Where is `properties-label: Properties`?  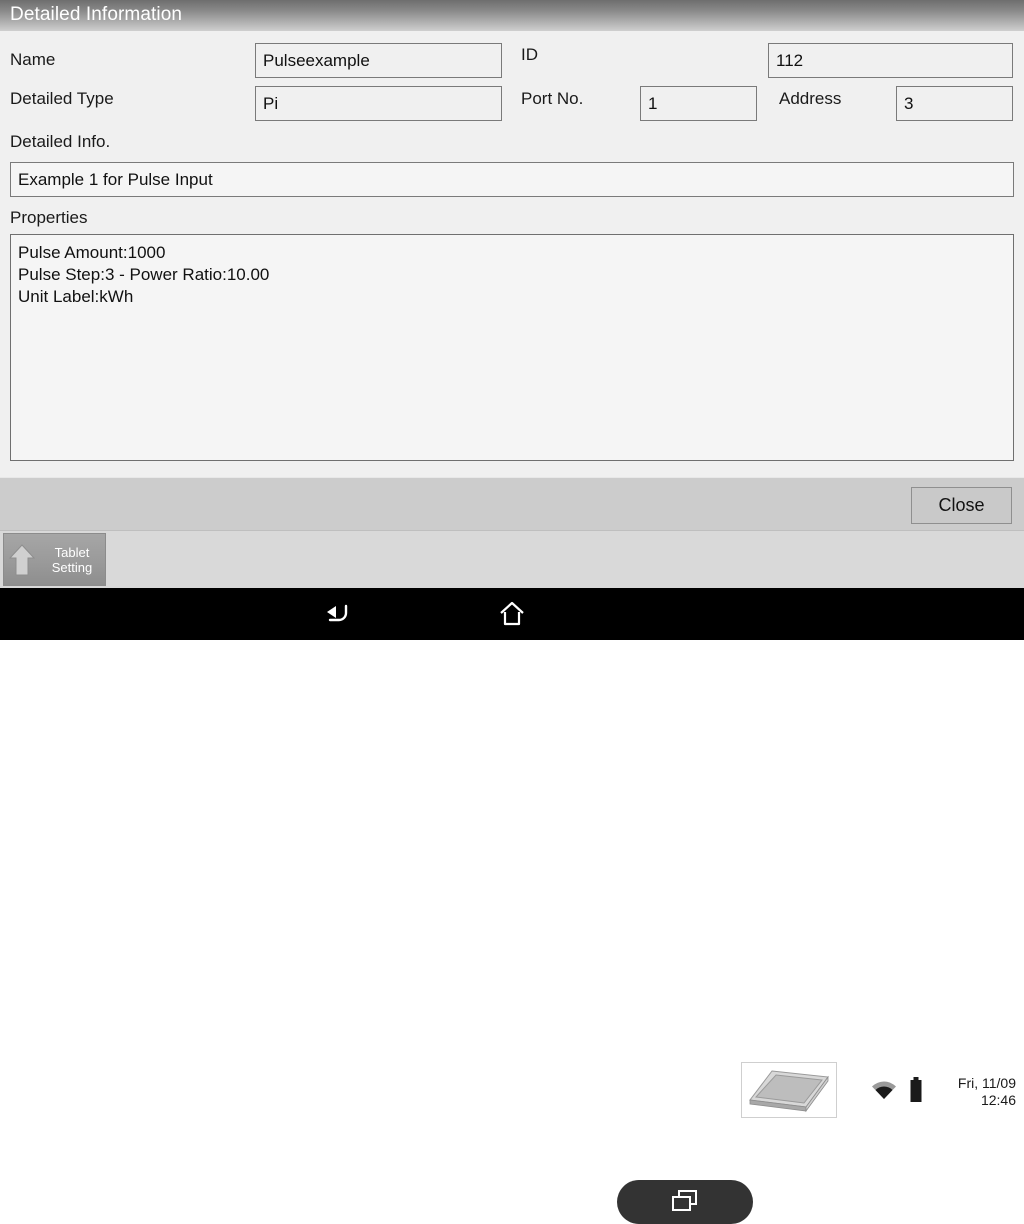 properties-label: Properties is located at coordinates (49, 217).